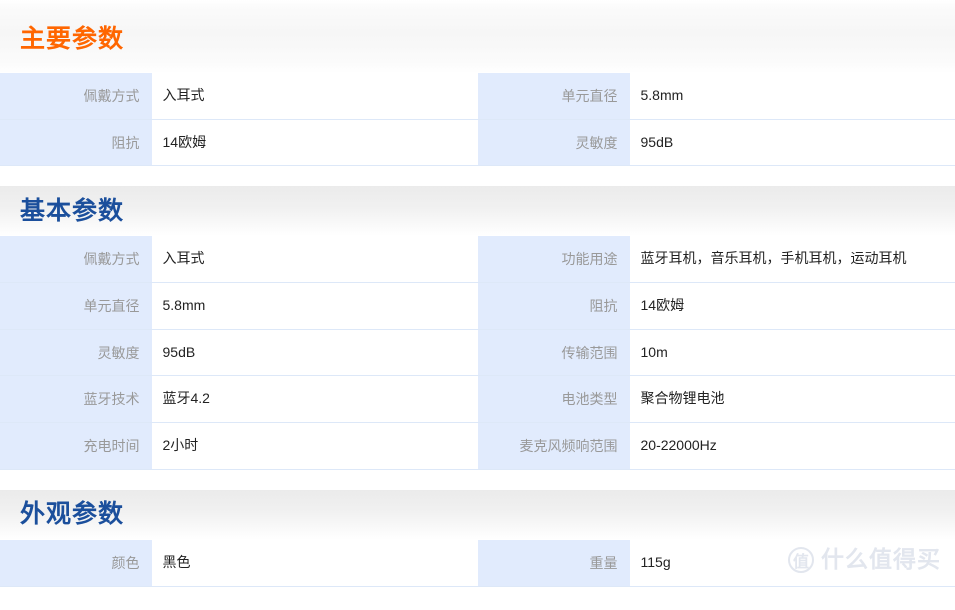 The image size is (955, 610). I want to click on spec-label: 重量, so click(553, 563).